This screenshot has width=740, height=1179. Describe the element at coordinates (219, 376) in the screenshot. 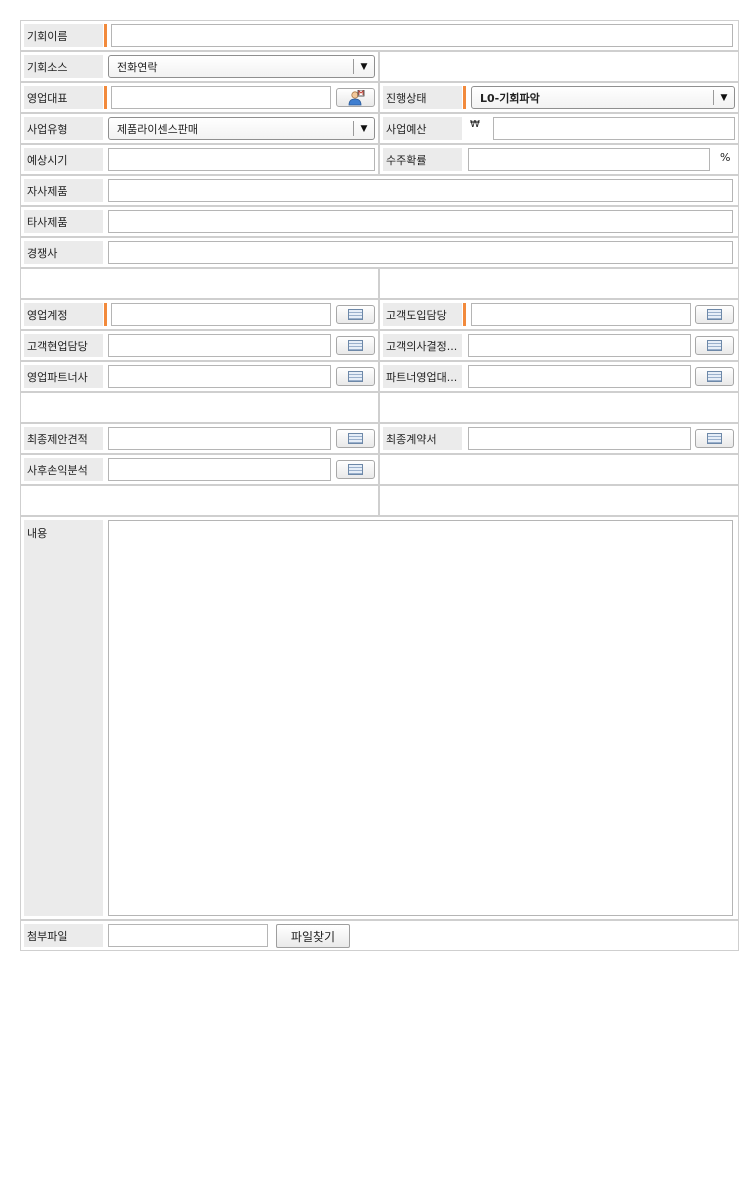

I see `sales-partner-input` at that location.